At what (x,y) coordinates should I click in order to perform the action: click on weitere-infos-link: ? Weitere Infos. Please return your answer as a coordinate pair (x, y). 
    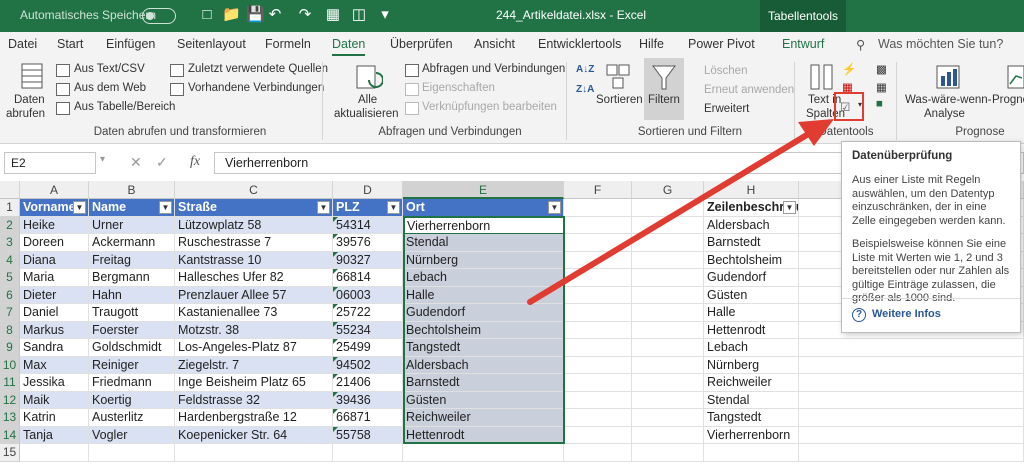
    Looking at the image, I should click on (931, 315).